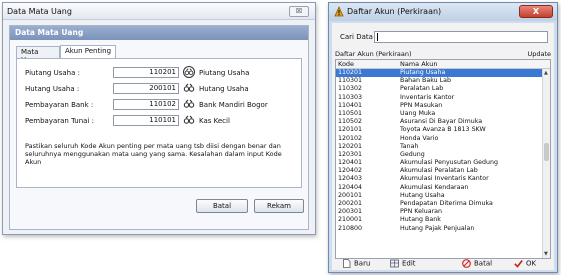 The image size is (561, 275). Describe the element at coordinates (409, 146) in the screenshot. I see `nama-akun-cell: Tanah` at that location.